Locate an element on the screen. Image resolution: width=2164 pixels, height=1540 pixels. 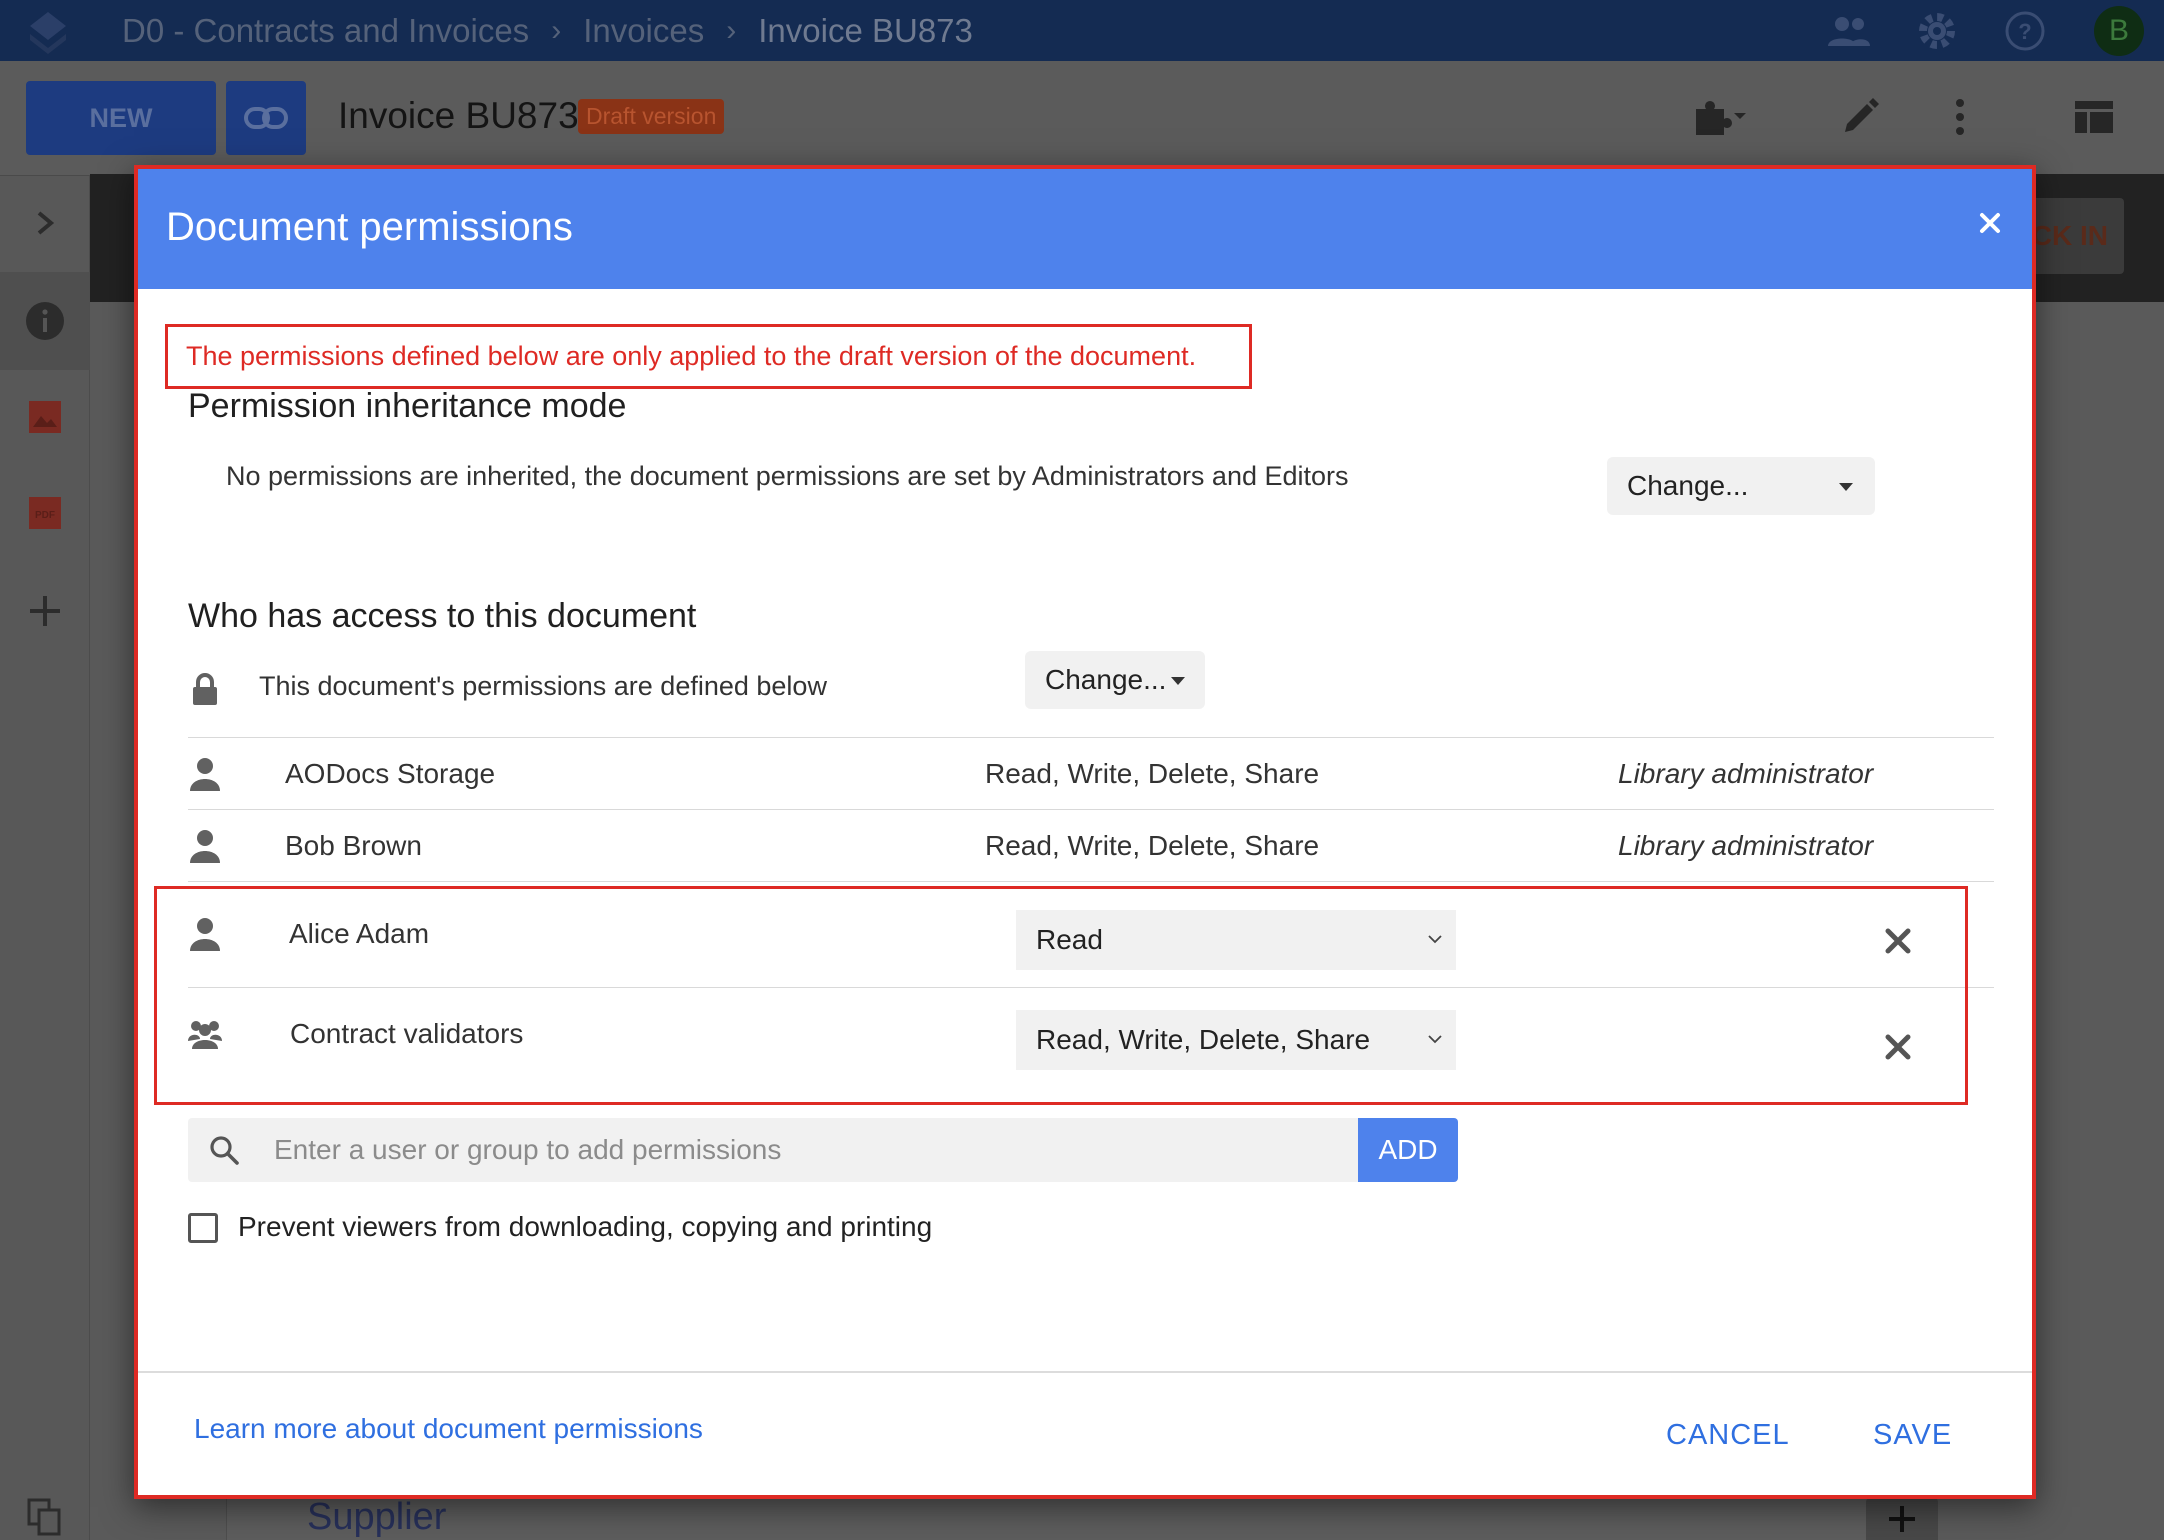
new-button: NEW is located at coordinates (121, 118).